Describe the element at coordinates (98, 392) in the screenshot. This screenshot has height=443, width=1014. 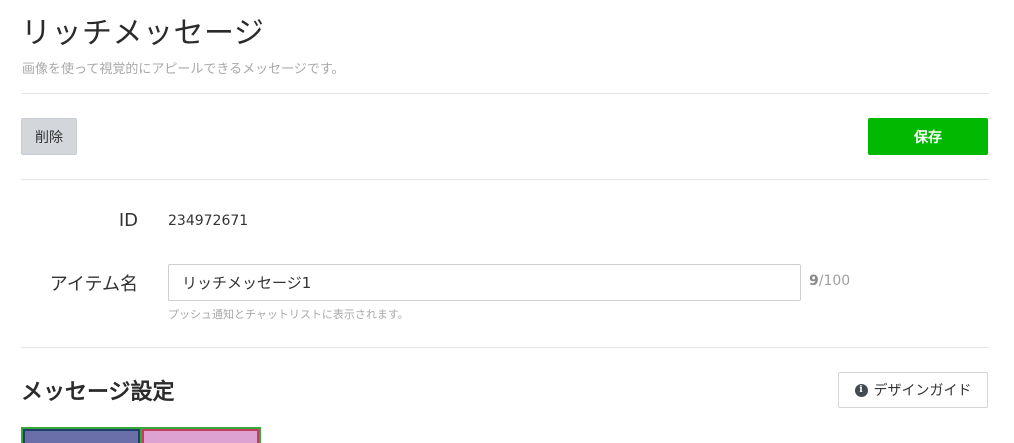
I see `message-settings-title: メッセージ設定` at that location.